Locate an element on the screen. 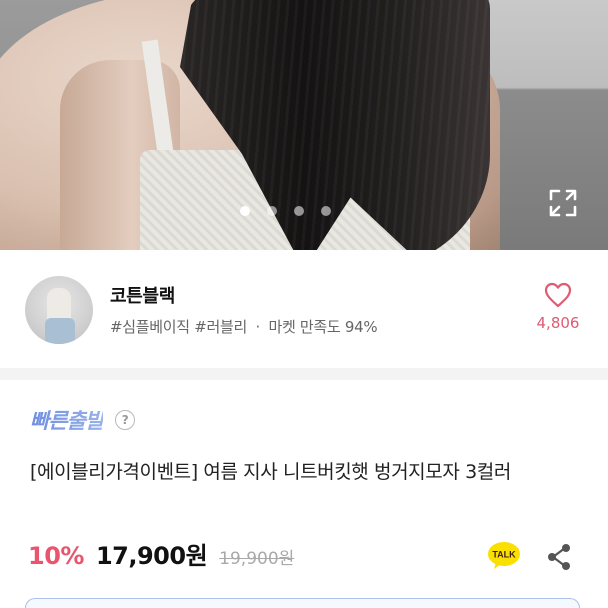  shipping-badge-row: 빠른출발 ? is located at coordinates (83, 420).